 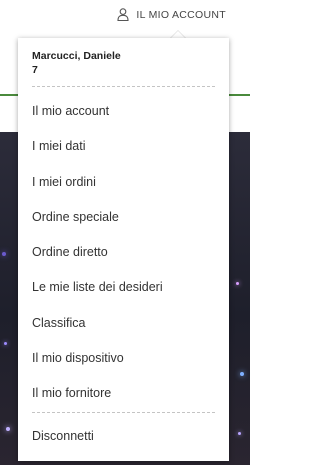 I want to click on menu-item-my-account: Il mio account, so click(x=123, y=111).